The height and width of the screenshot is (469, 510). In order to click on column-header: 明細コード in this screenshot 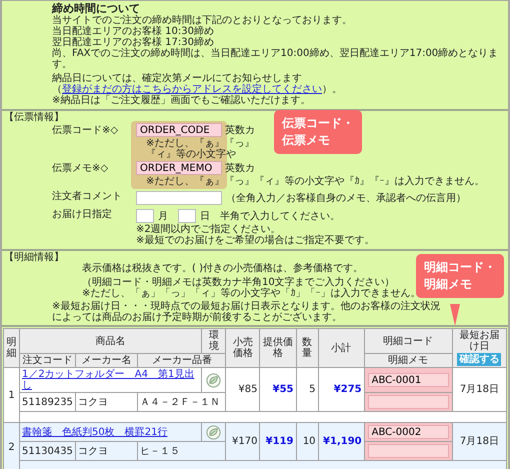, I will do `click(408, 341)`.